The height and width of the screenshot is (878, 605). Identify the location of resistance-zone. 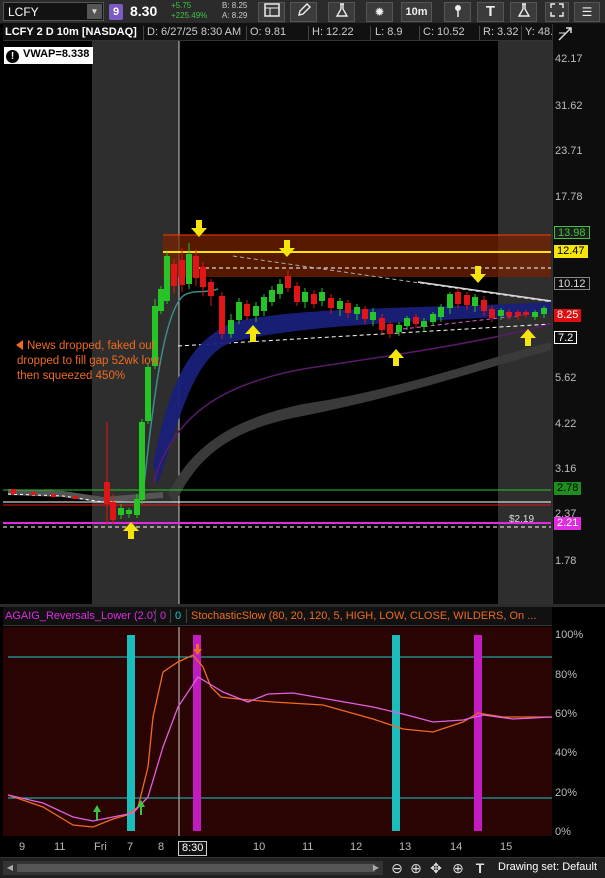
(357, 256).